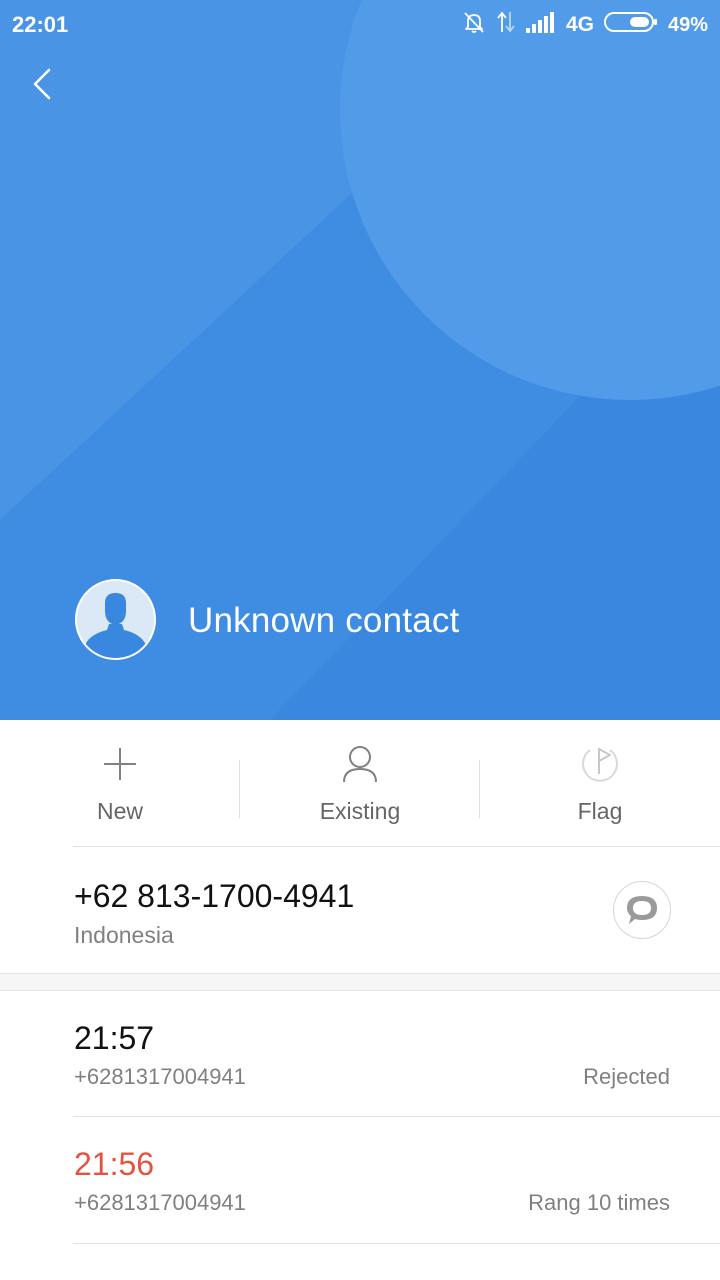 The height and width of the screenshot is (1280, 720). I want to click on back-button, so click(42, 84).